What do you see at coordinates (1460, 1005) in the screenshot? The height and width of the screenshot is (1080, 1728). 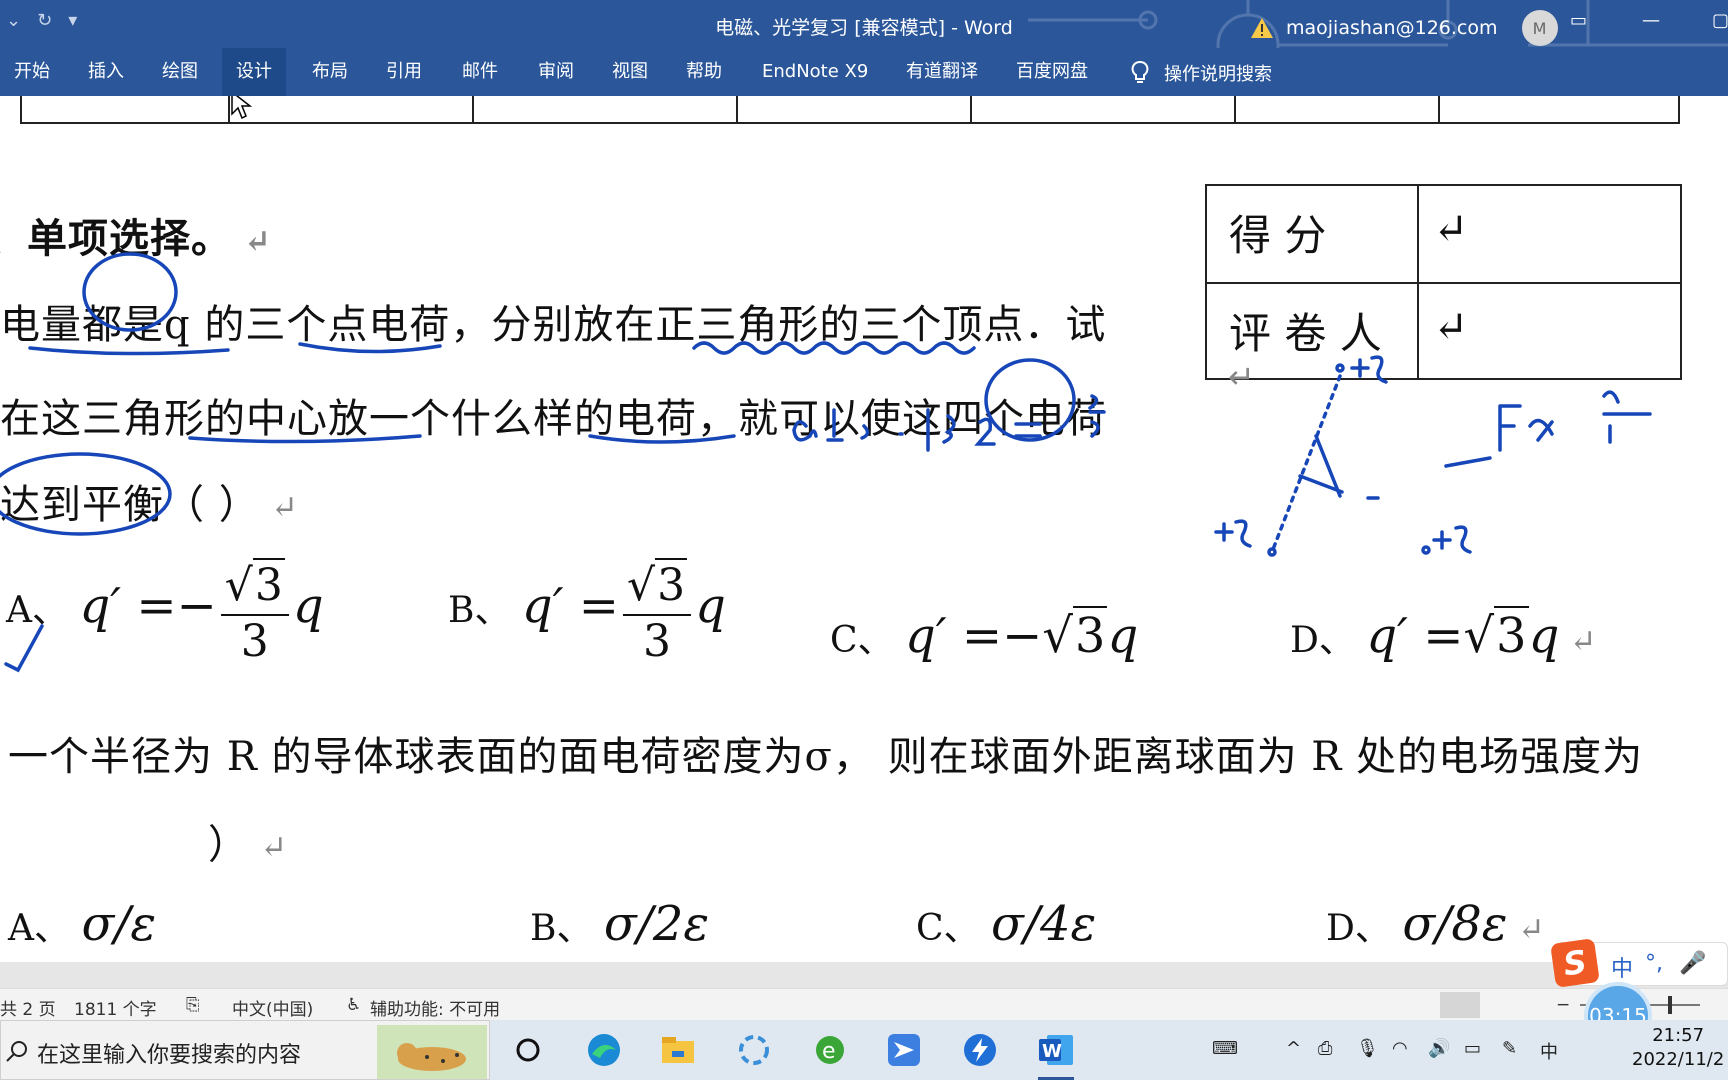 I see `print-layout-button` at bounding box center [1460, 1005].